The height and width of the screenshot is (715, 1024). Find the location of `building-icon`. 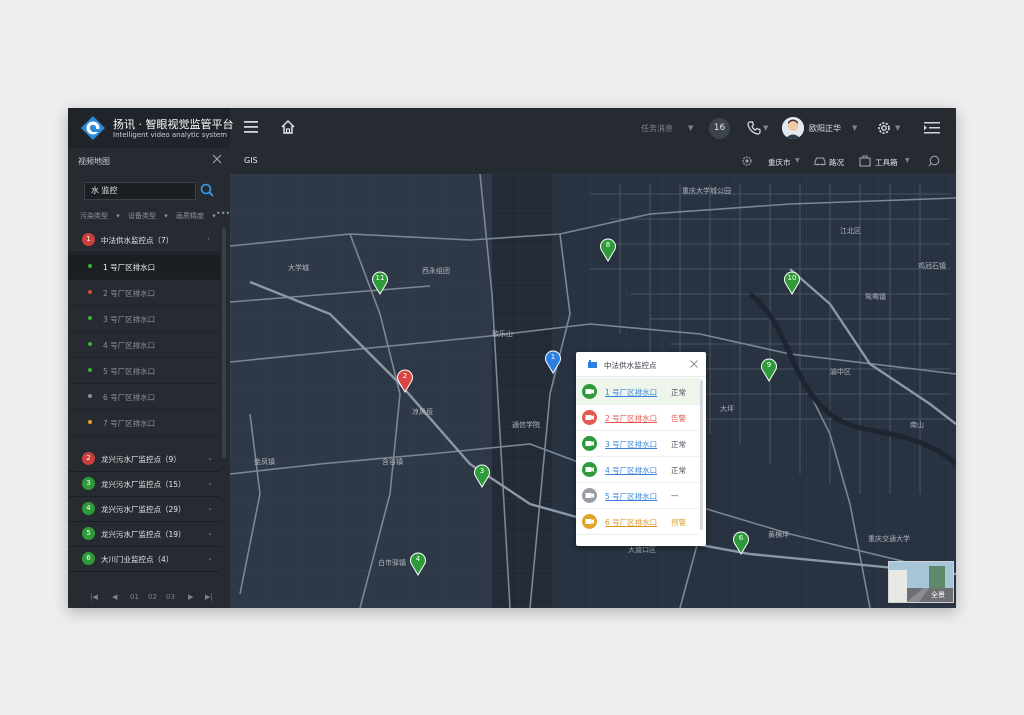

building-icon is located at coordinates (592, 364).